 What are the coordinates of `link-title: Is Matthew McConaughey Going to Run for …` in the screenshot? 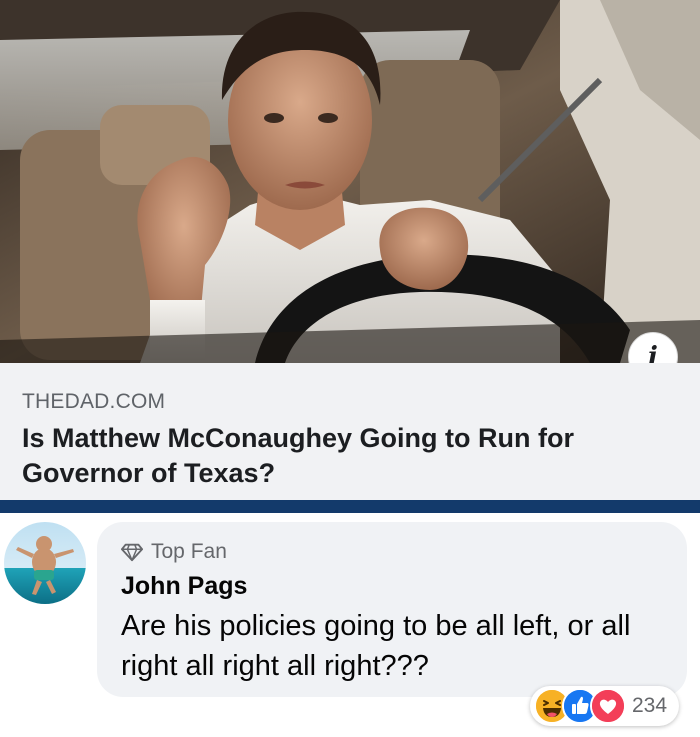 It's located at (350, 456).